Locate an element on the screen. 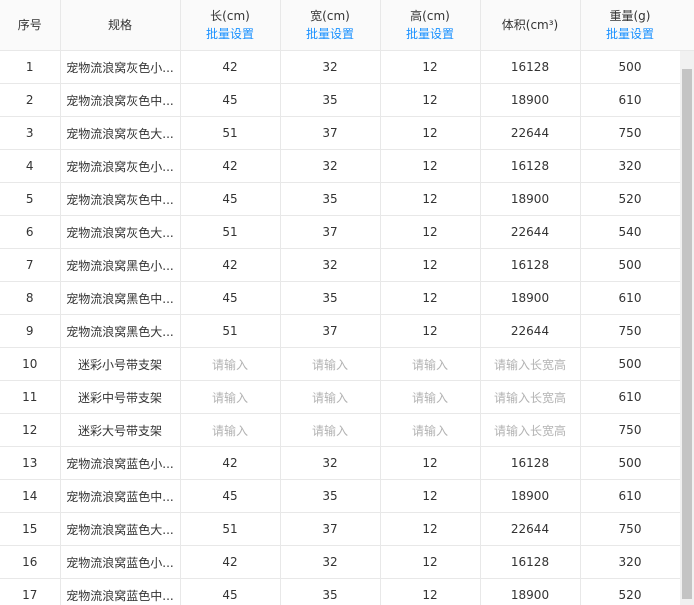  row-weight-cell: 540 is located at coordinates (630, 232).